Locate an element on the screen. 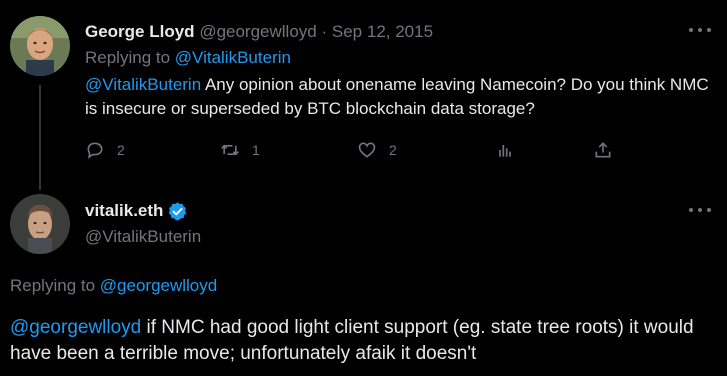 This screenshot has width=727, height=376. author-name: George Lloyd is located at coordinates (140, 31).